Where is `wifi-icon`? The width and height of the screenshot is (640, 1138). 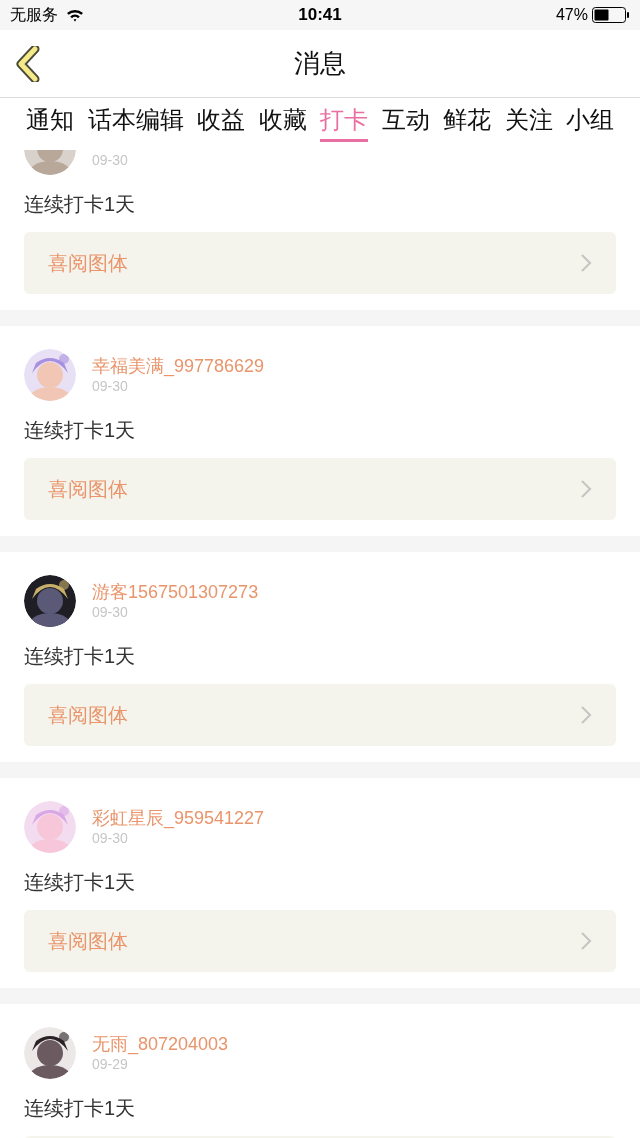
wifi-icon is located at coordinates (75, 15).